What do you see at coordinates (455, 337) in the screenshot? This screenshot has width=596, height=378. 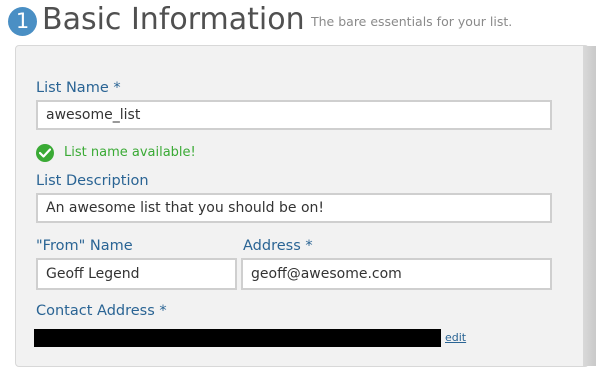 I see `edit-contact-address-link: edit` at bounding box center [455, 337].